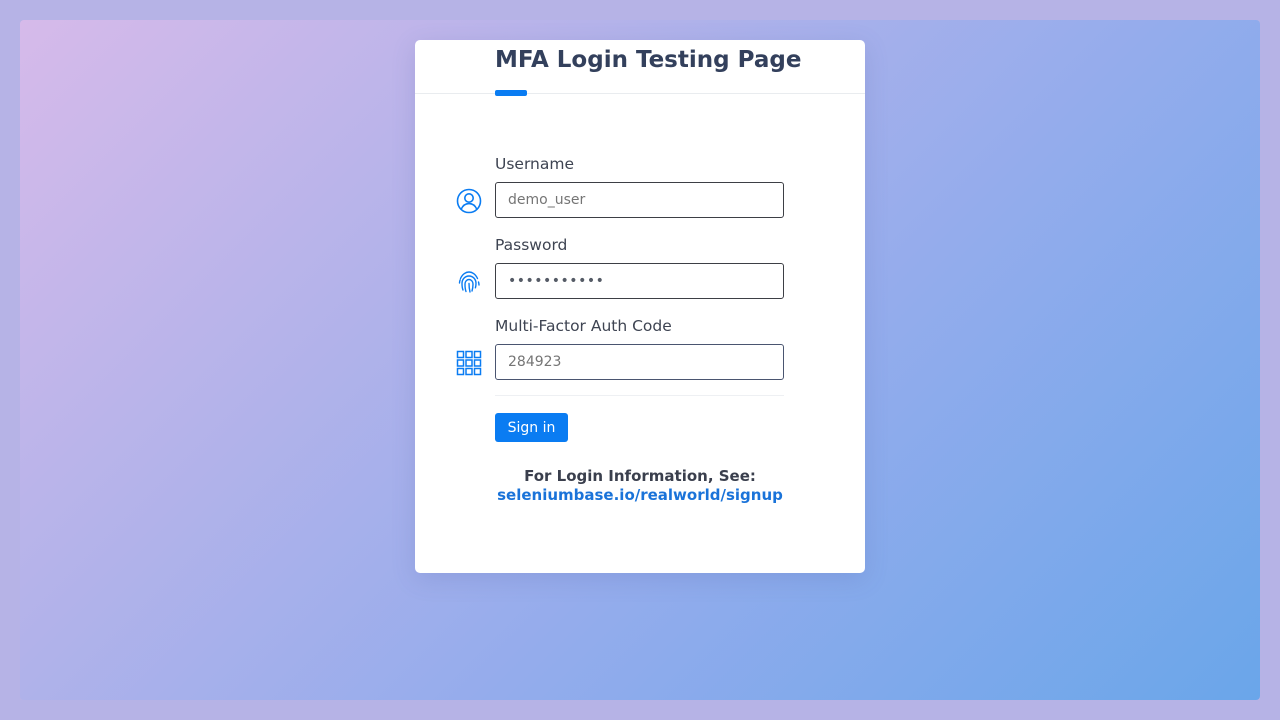 The image size is (1280, 720). Describe the element at coordinates (583, 326) in the screenshot. I see `mfa-label: Multi-Factor Auth Code` at that location.